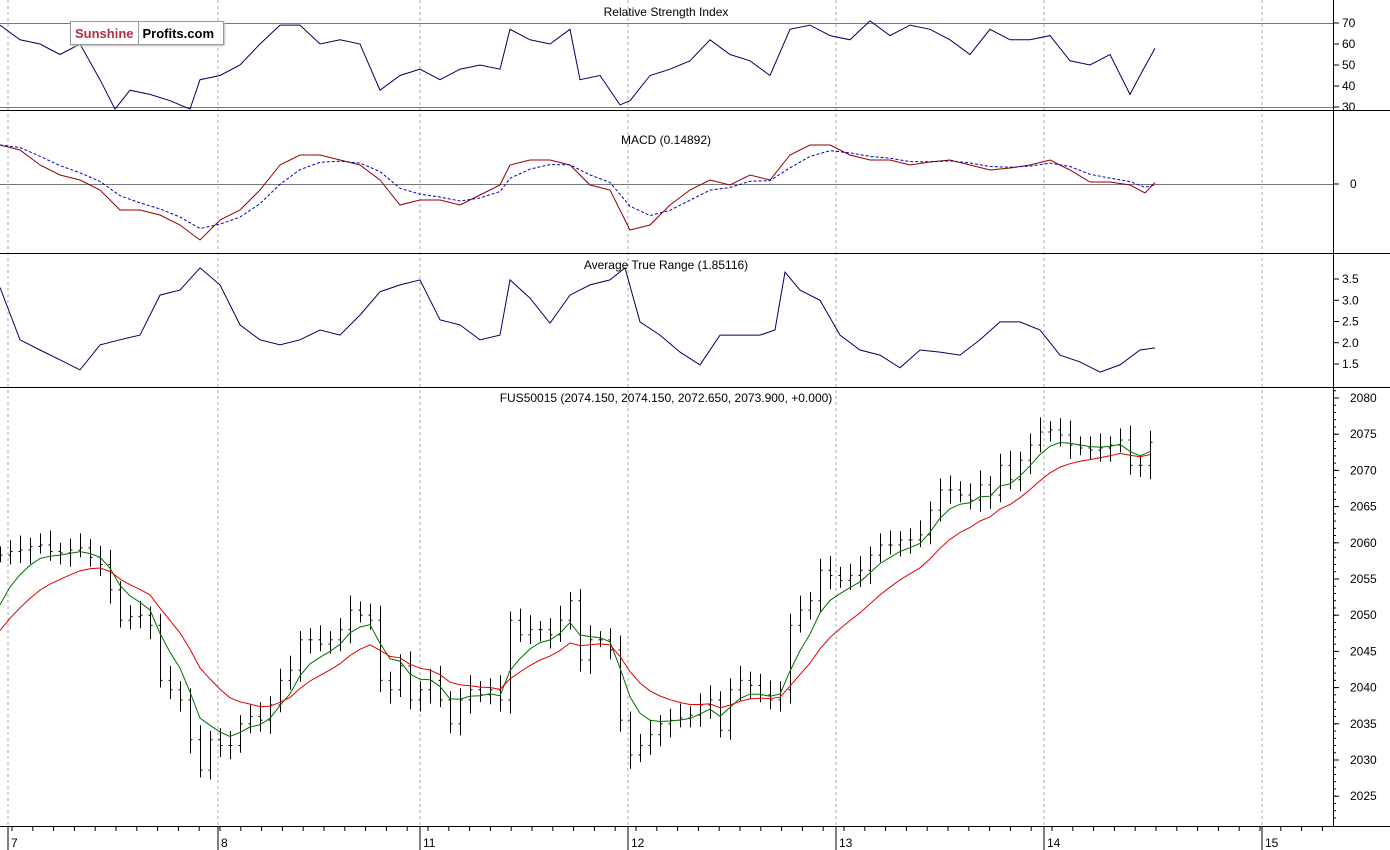 This screenshot has width=1390, height=850. Describe the element at coordinates (429, 843) in the screenshot. I see `x-tick-label: 11` at that location.